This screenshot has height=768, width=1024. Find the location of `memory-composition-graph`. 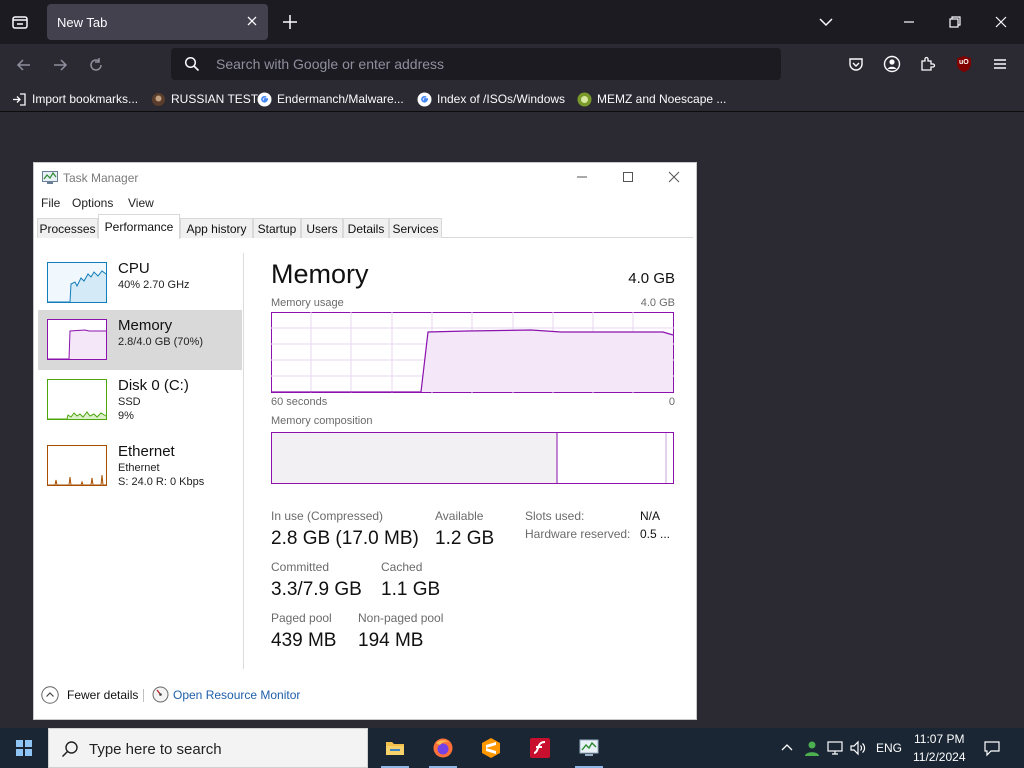

memory-composition-graph is located at coordinates (472, 458).